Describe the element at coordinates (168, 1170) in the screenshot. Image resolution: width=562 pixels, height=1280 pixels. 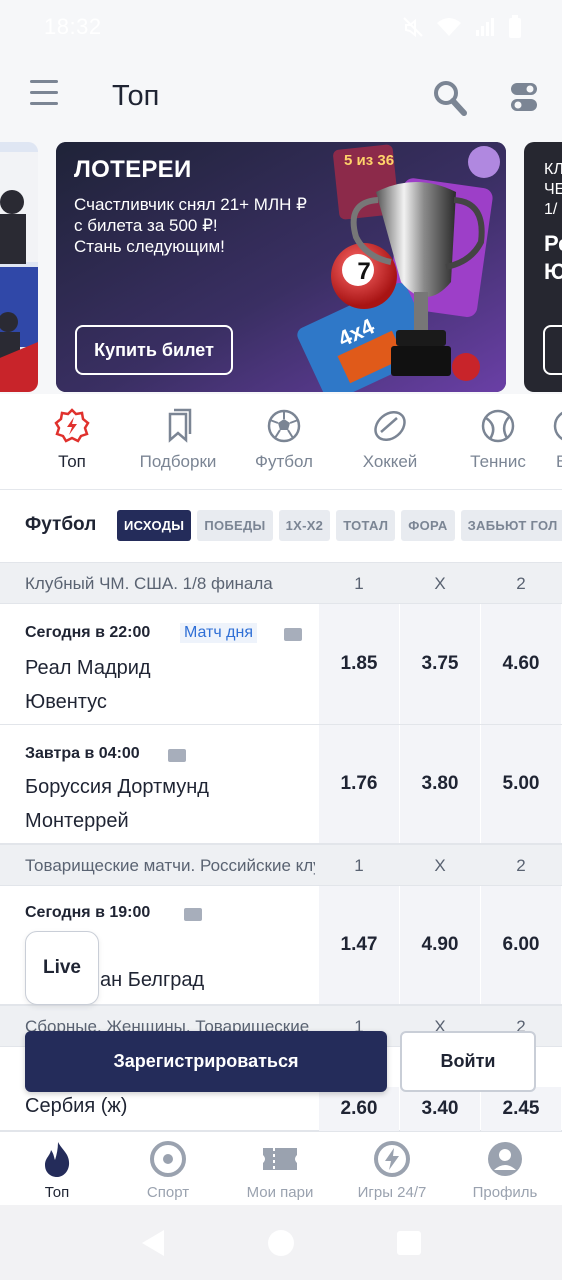
I see `nav-sport: Спорт` at that location.